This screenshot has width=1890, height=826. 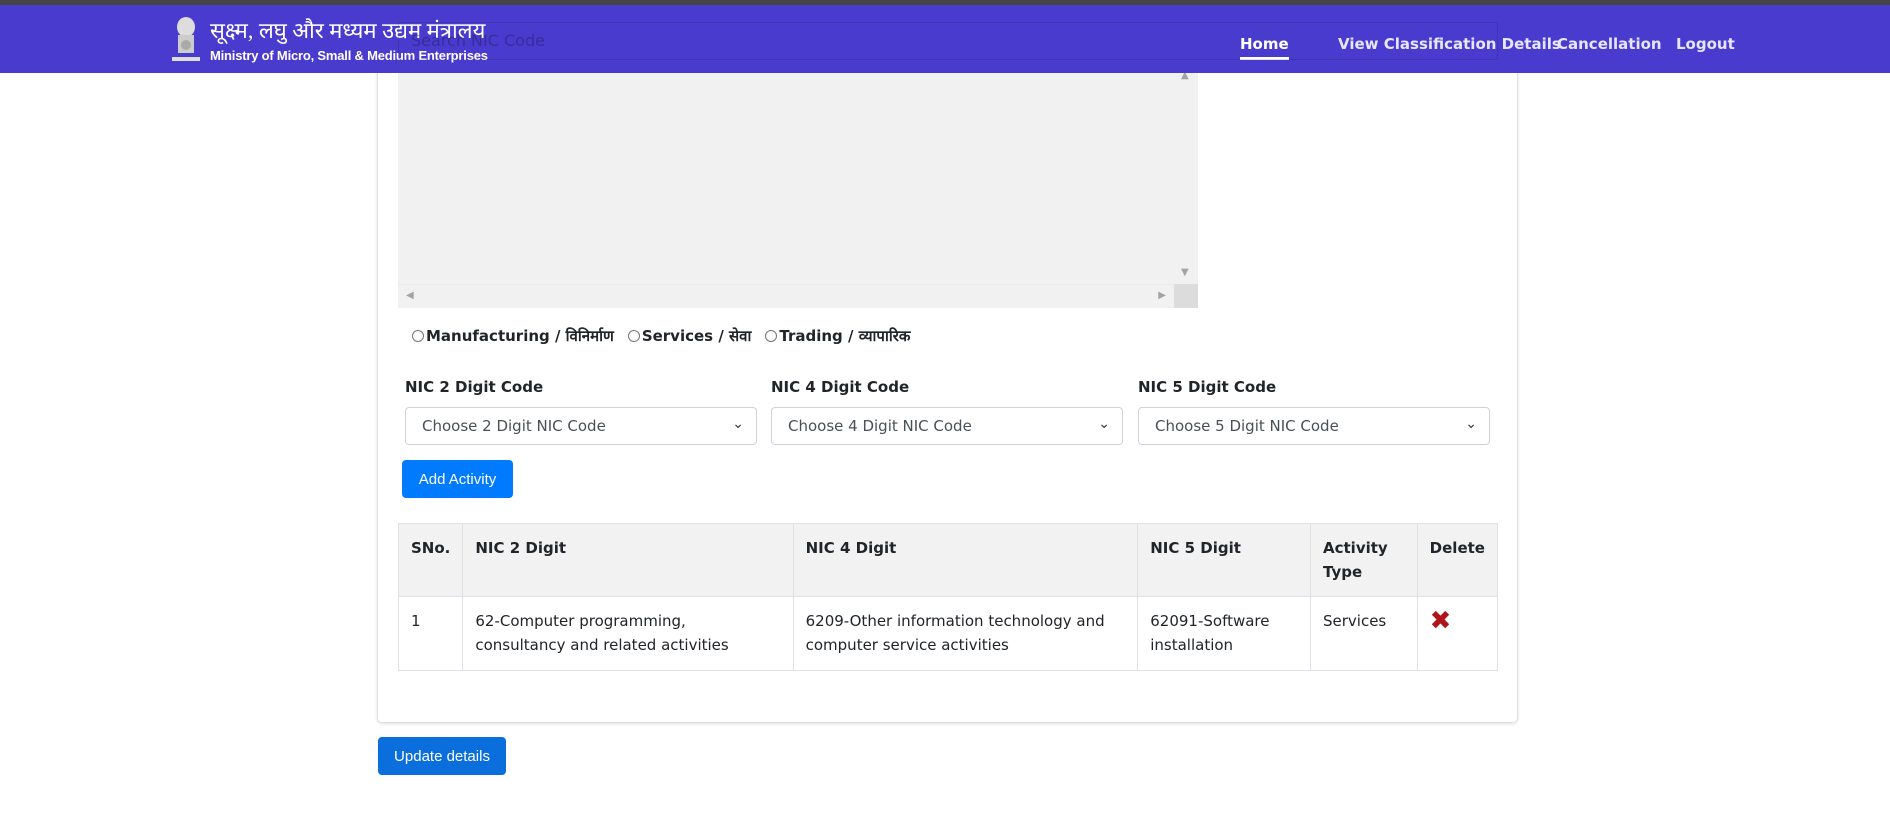 I want to click on nic4-label: NIC 4 Digit Code, so click(x=840, y=387).